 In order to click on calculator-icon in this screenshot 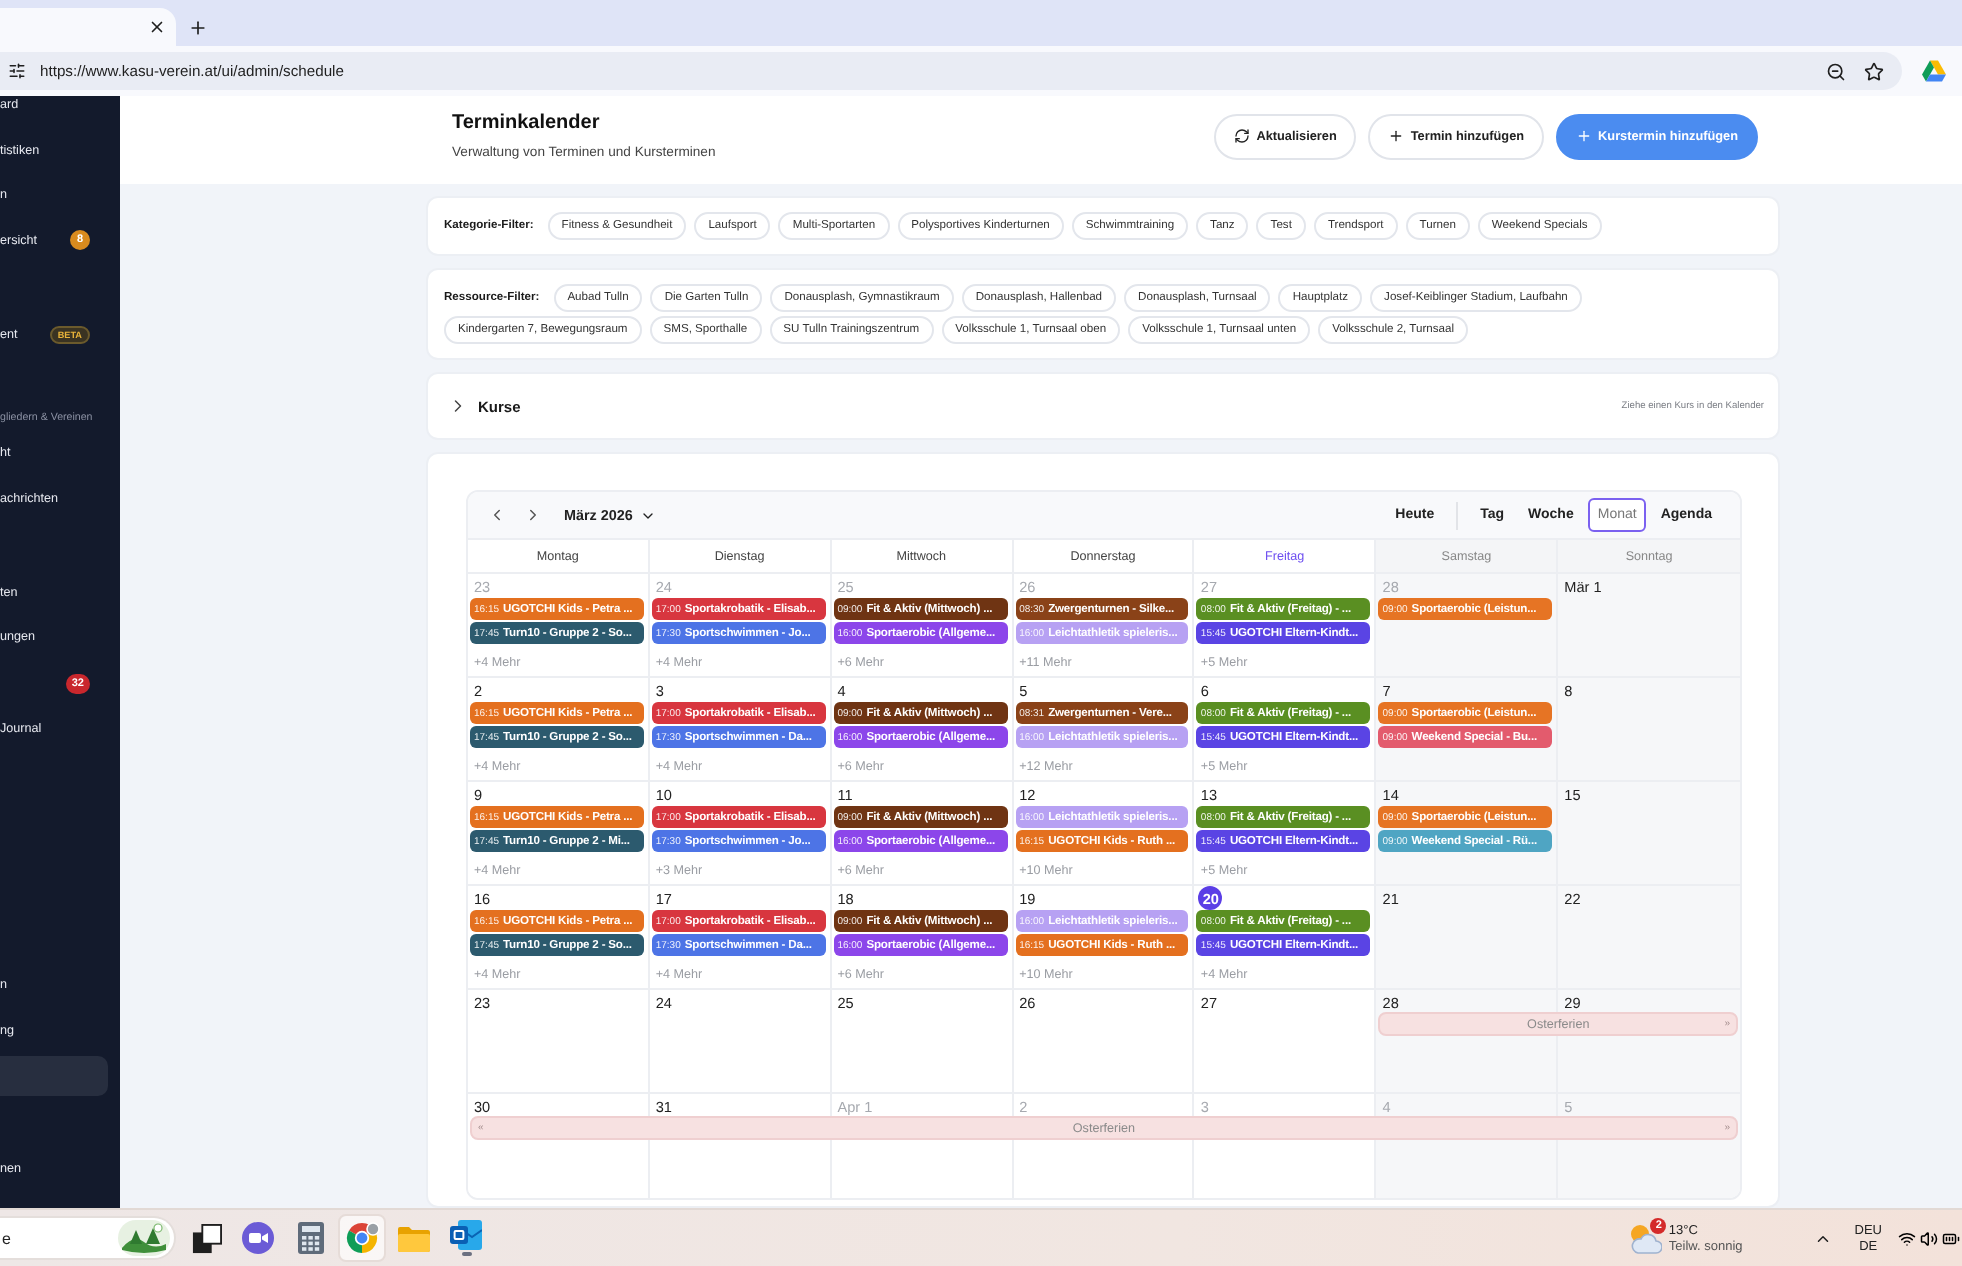, I will do `click(310, 1238)`.